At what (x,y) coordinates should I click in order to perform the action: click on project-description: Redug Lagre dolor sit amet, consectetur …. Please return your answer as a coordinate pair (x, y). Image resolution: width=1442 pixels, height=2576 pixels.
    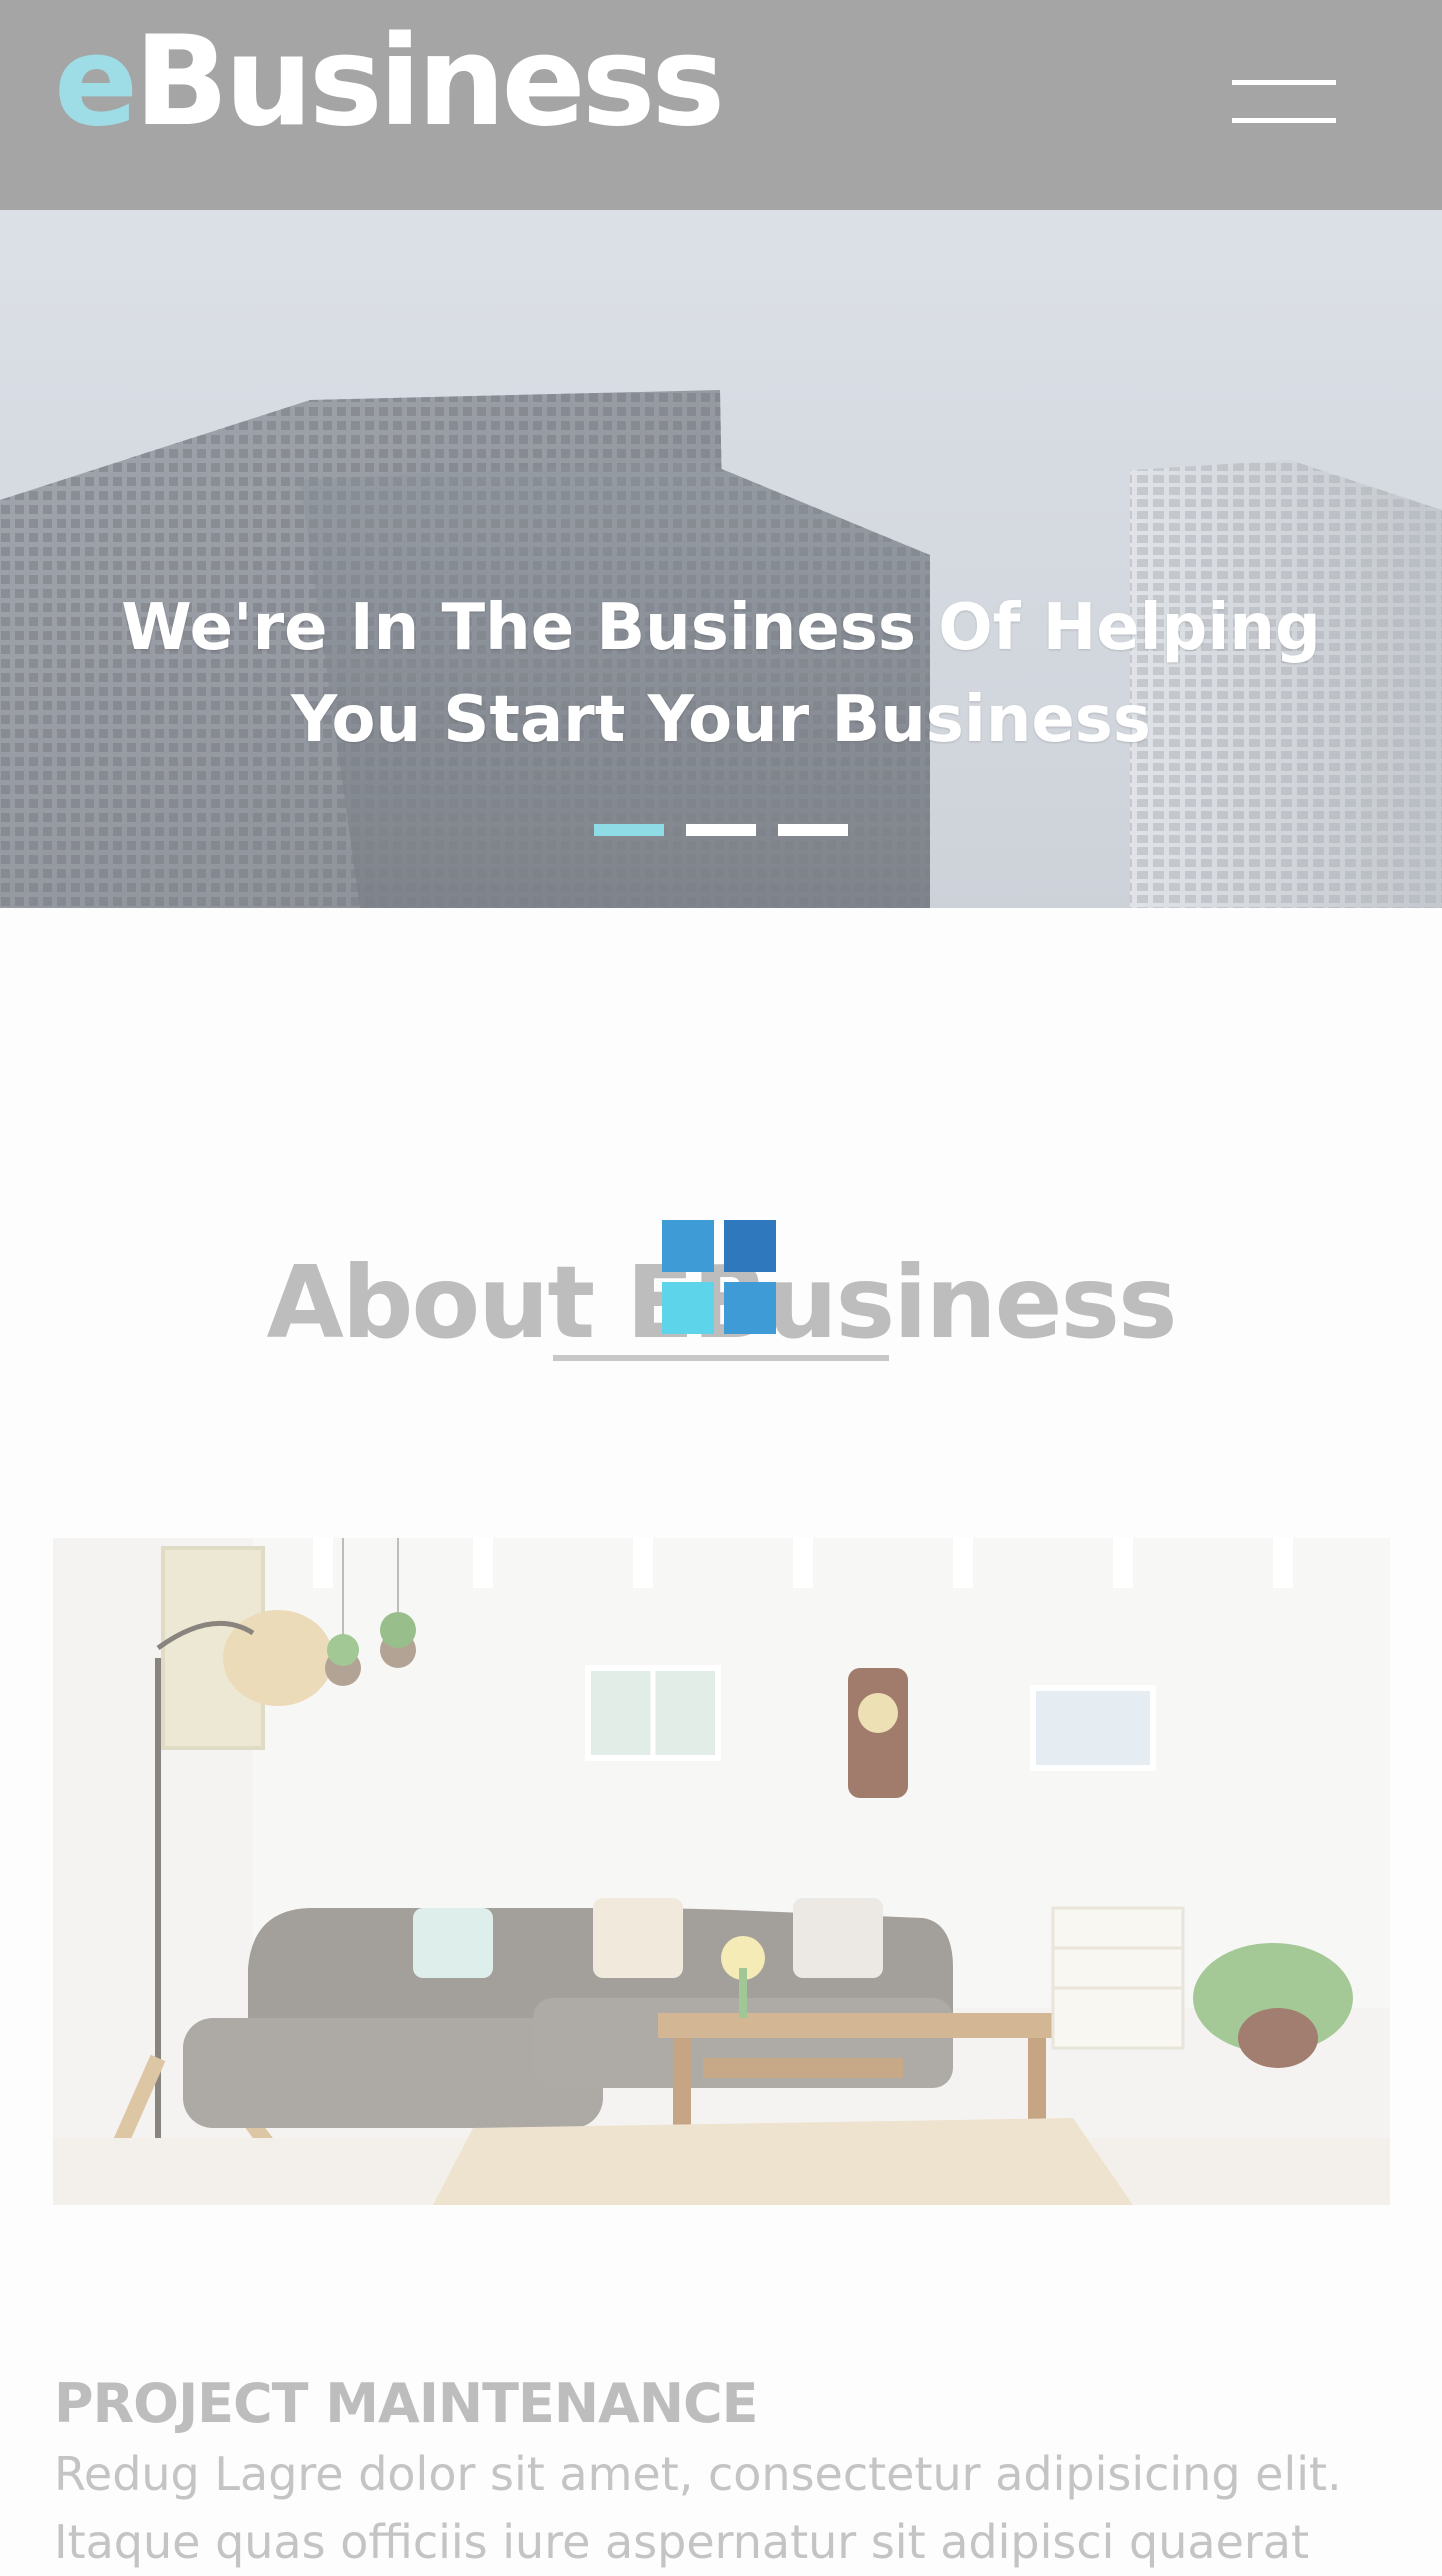
    Looking at the image, I should click on (698, 2508).